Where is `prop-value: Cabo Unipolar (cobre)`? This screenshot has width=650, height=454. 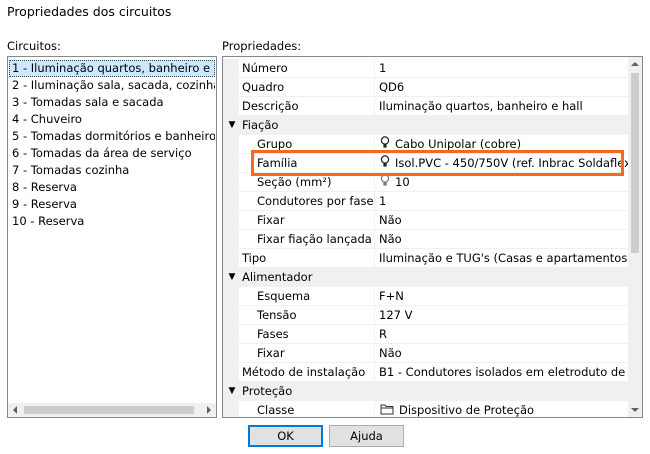 prop-value: Cabo Unipolar (cobre) is located at coordinates (501, 144).